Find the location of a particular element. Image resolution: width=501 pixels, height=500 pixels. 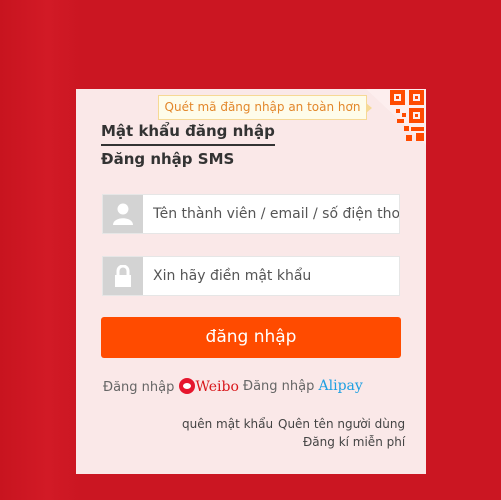

weibo-login-link: Đăng nhập Weibo is located at coordinates (171, 386).